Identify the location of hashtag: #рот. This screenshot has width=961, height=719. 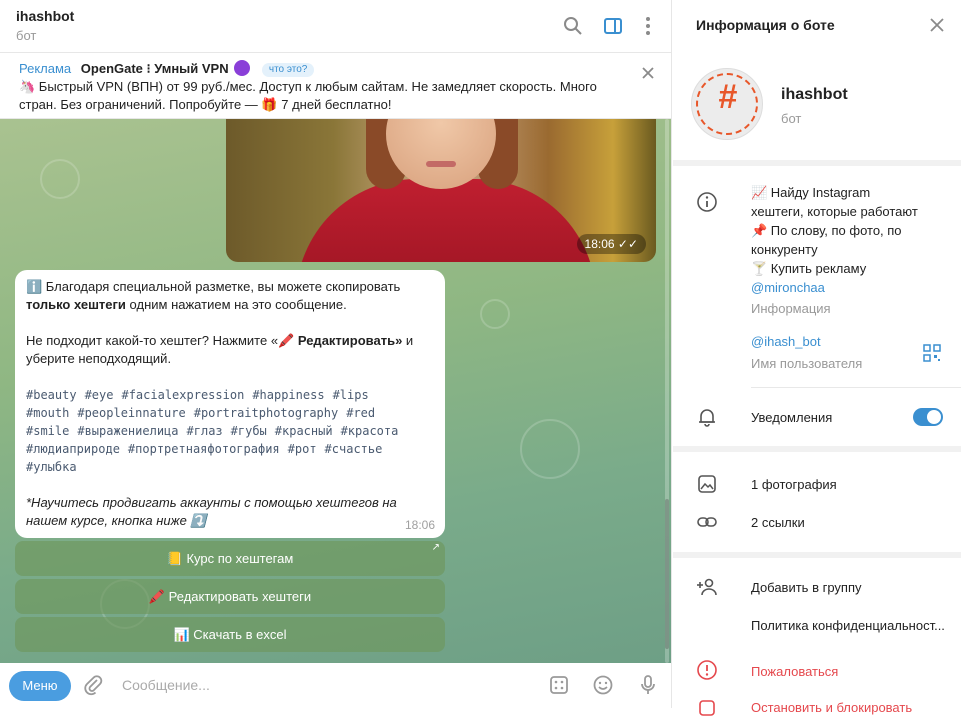
(302, 449).